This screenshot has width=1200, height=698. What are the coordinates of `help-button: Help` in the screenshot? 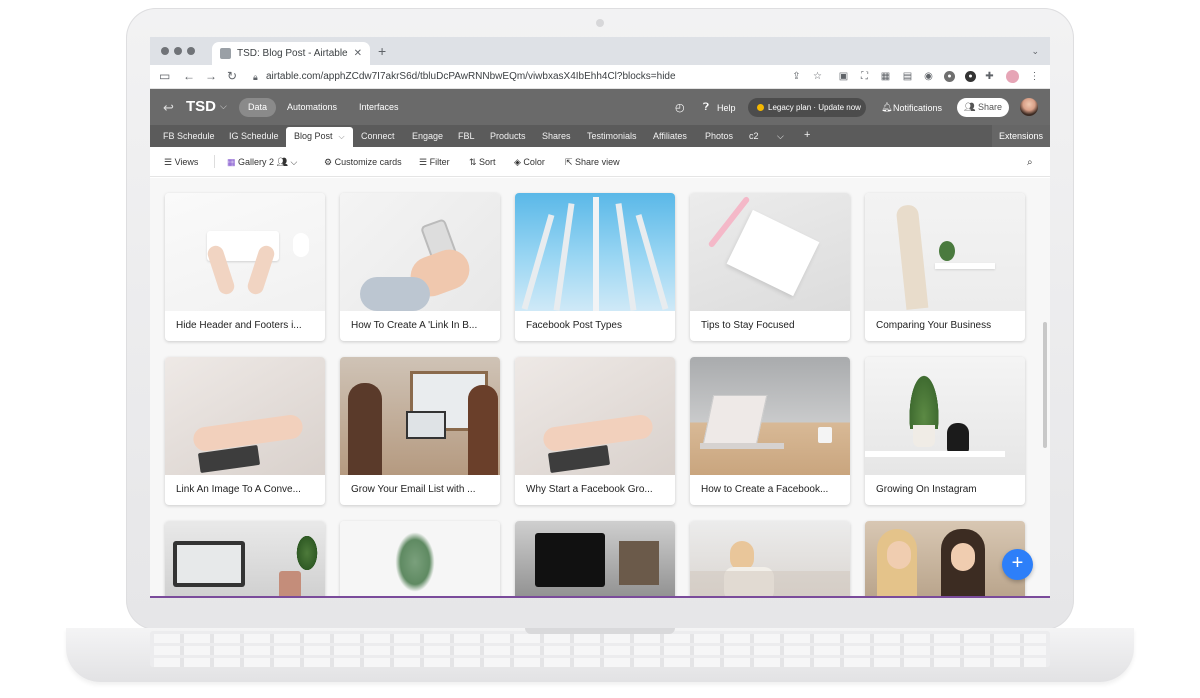 It's located at (726, 108).